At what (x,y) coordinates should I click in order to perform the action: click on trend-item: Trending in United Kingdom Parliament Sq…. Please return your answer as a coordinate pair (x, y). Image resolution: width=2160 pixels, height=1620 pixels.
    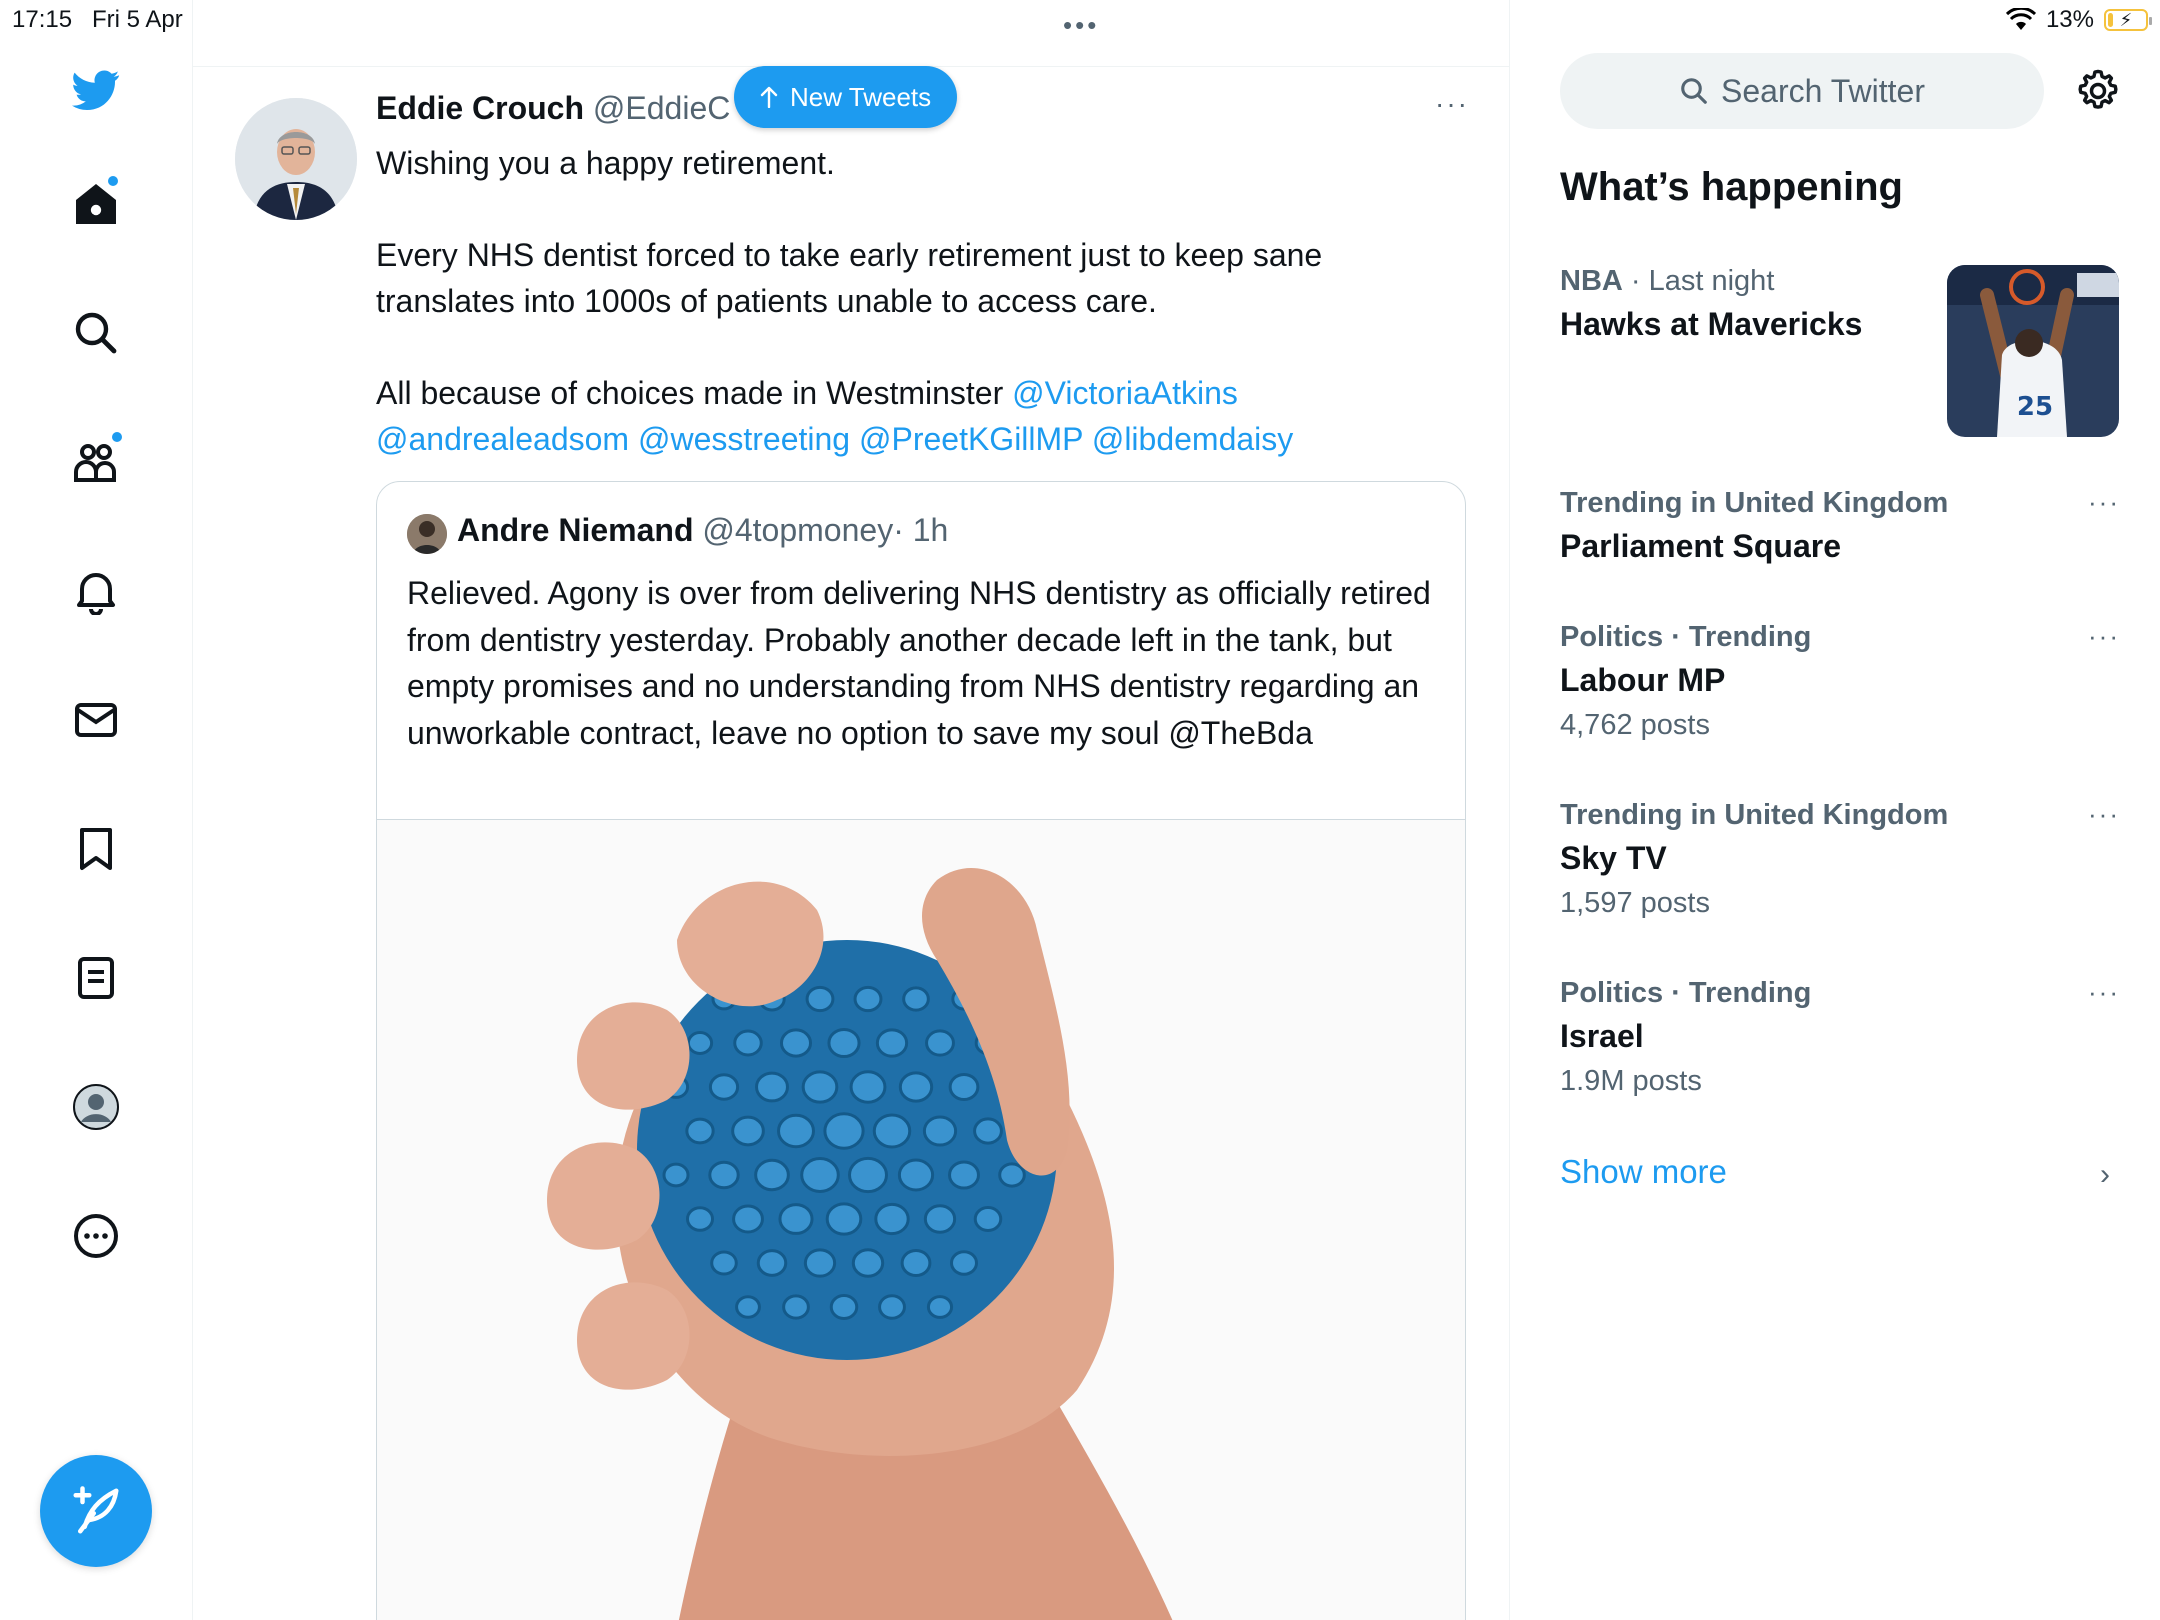
    Looking at the image, I should click on (1840, 526).